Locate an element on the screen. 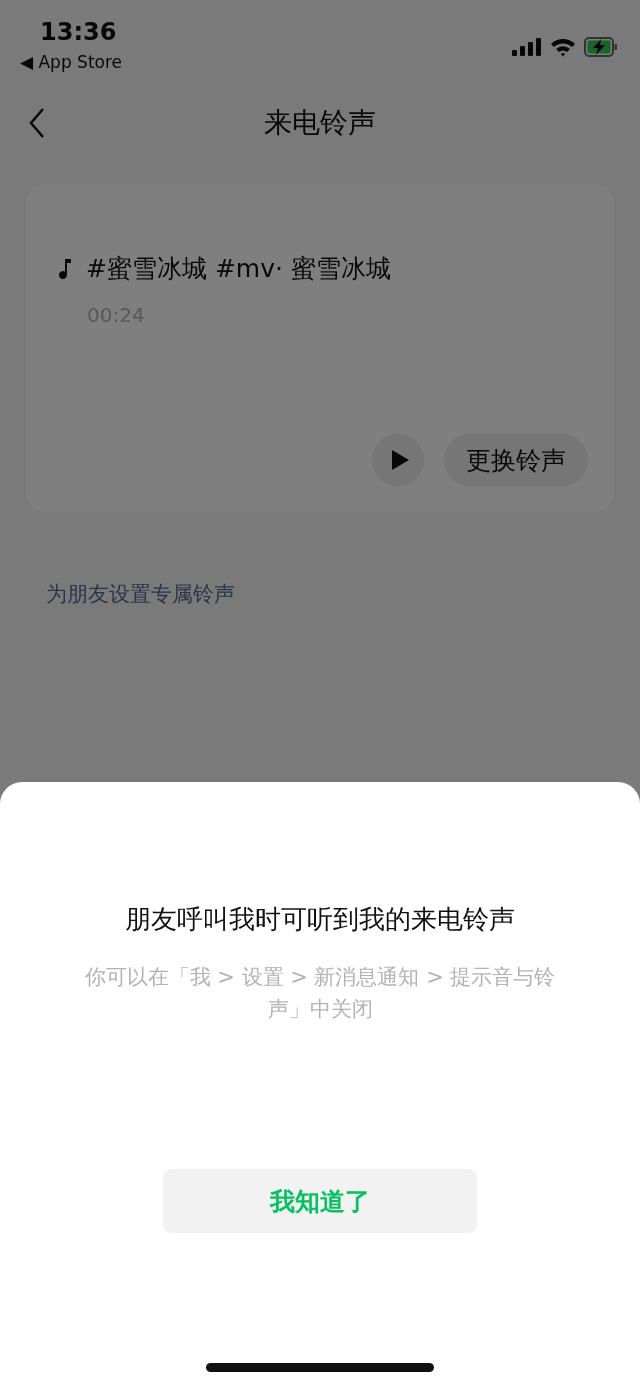 The image size is (640, 1386). music-note-icon is located at coordinates (65, 268).